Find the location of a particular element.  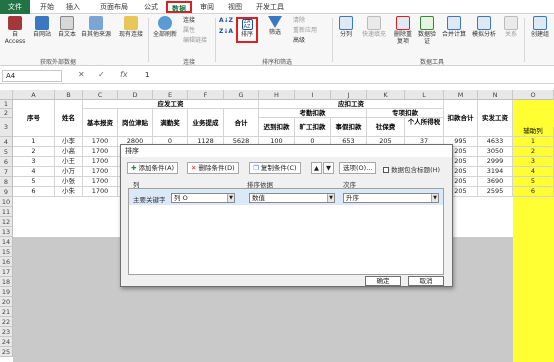

tab-formulas: 公式 is located at coordinates (151, 7).